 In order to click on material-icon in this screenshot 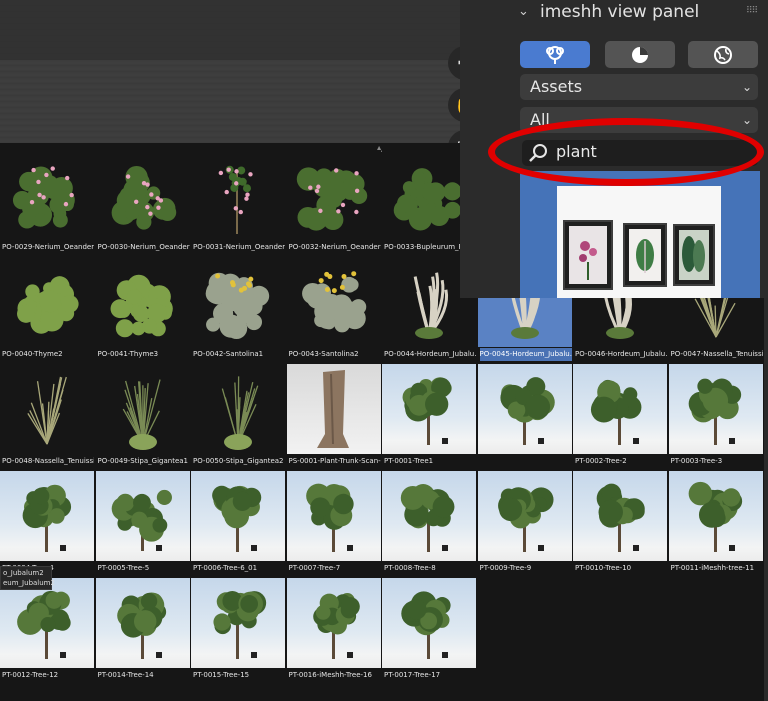, I will do `click(640, 54)`.